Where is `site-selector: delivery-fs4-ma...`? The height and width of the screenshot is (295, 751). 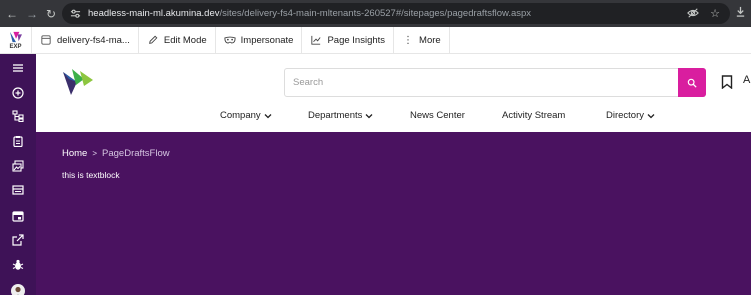
site-selector: delivery-fs4-ma... is located at coordinates (84, 40).